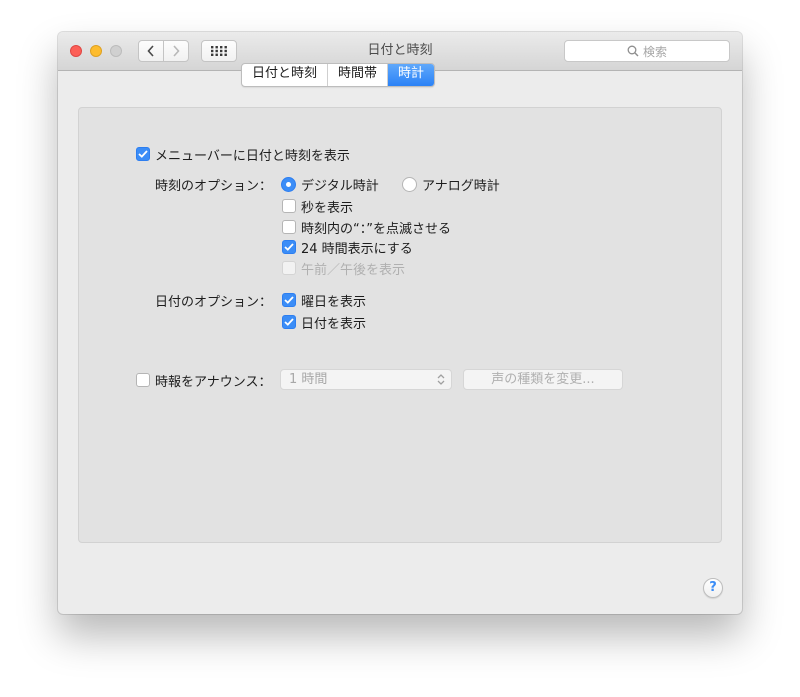  I want to click on announce-option: 時報をアナウンス：, so click(204, 380).